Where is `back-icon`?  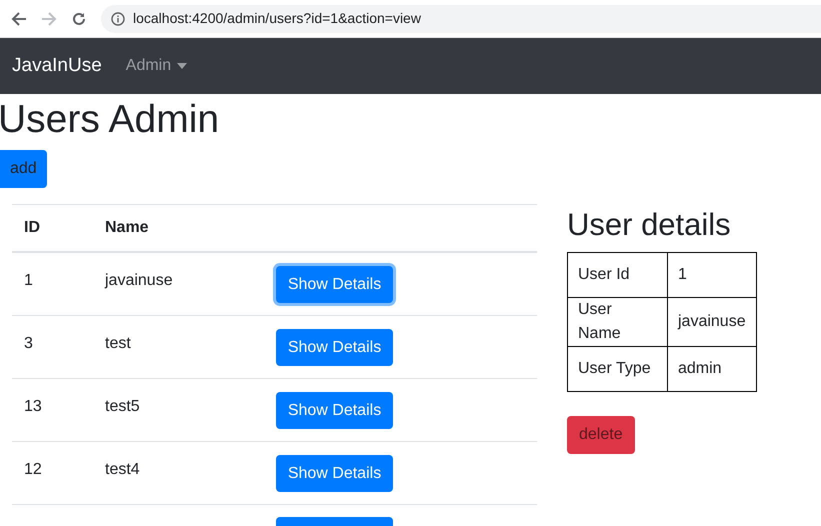 back-icon is located at coordinates (19, 18).